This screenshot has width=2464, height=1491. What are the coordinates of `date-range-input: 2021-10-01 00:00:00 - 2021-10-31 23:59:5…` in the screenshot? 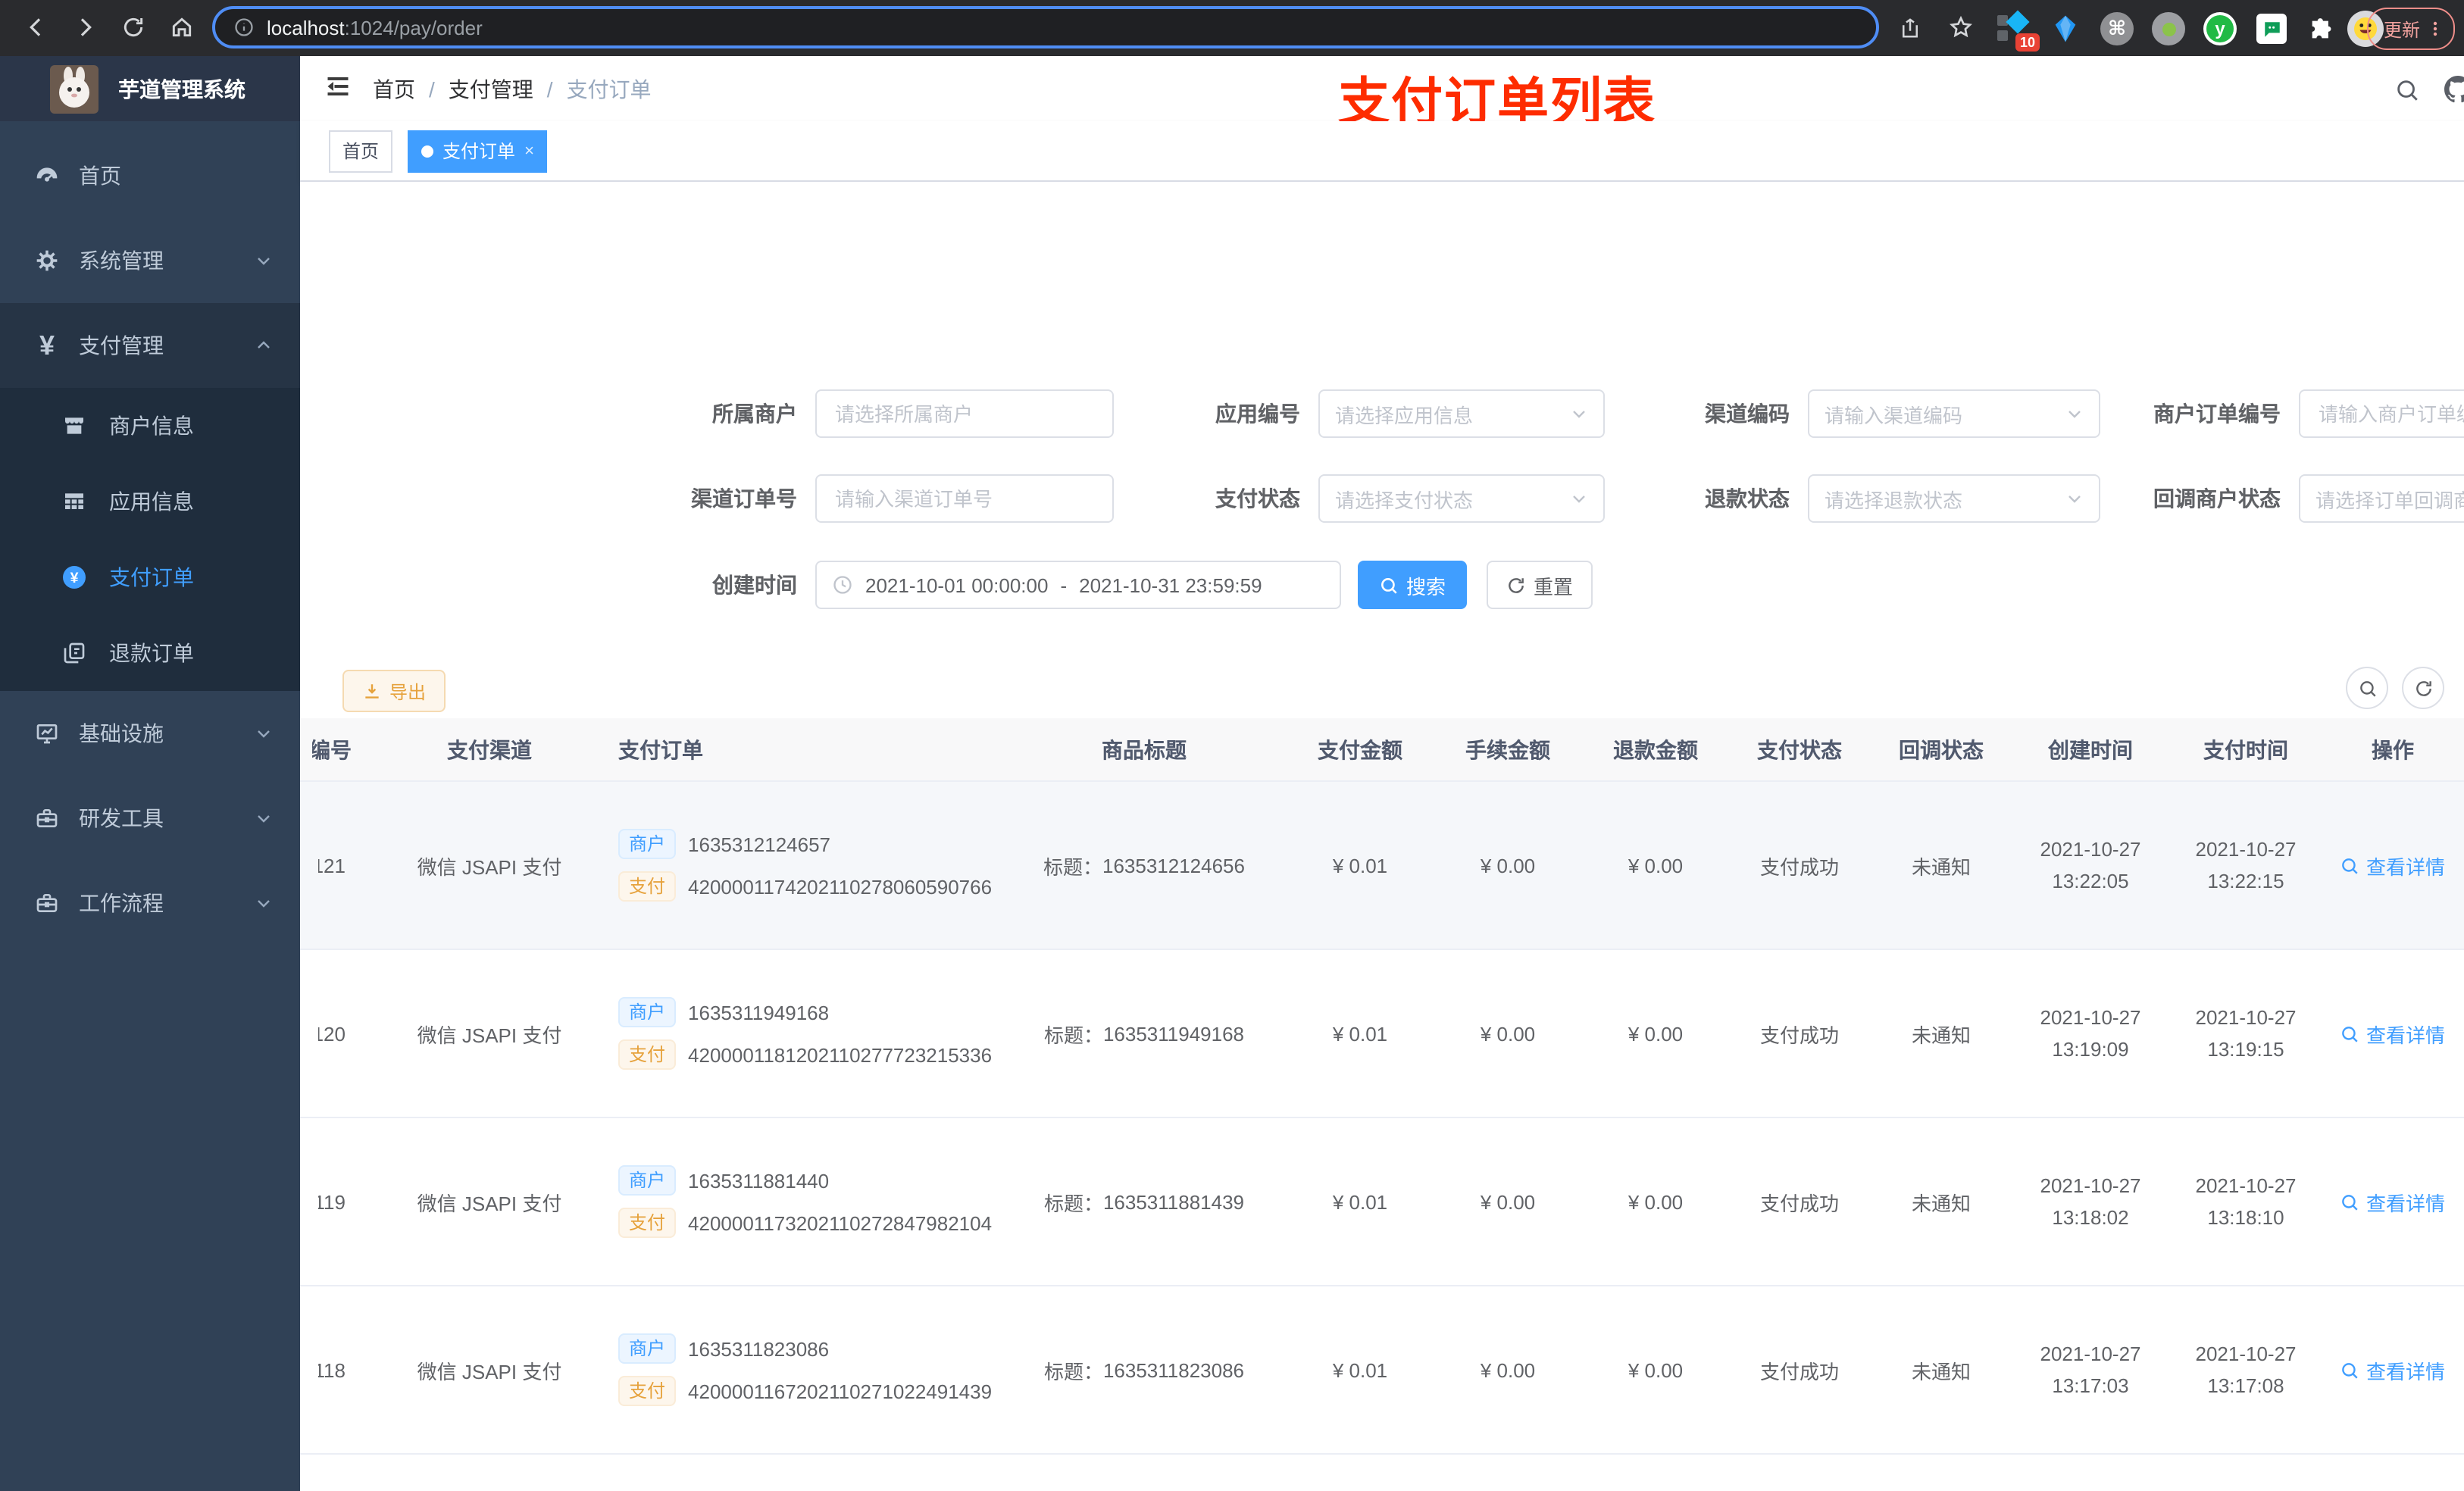 It's located at (1078, 585).